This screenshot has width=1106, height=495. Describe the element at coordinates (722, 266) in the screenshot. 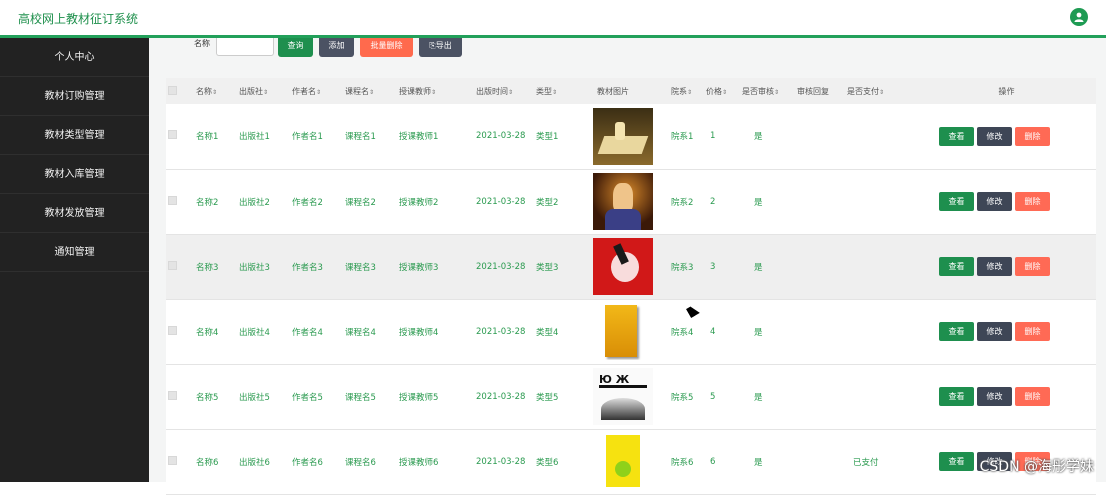

I see `cell-price: 3` at that location.